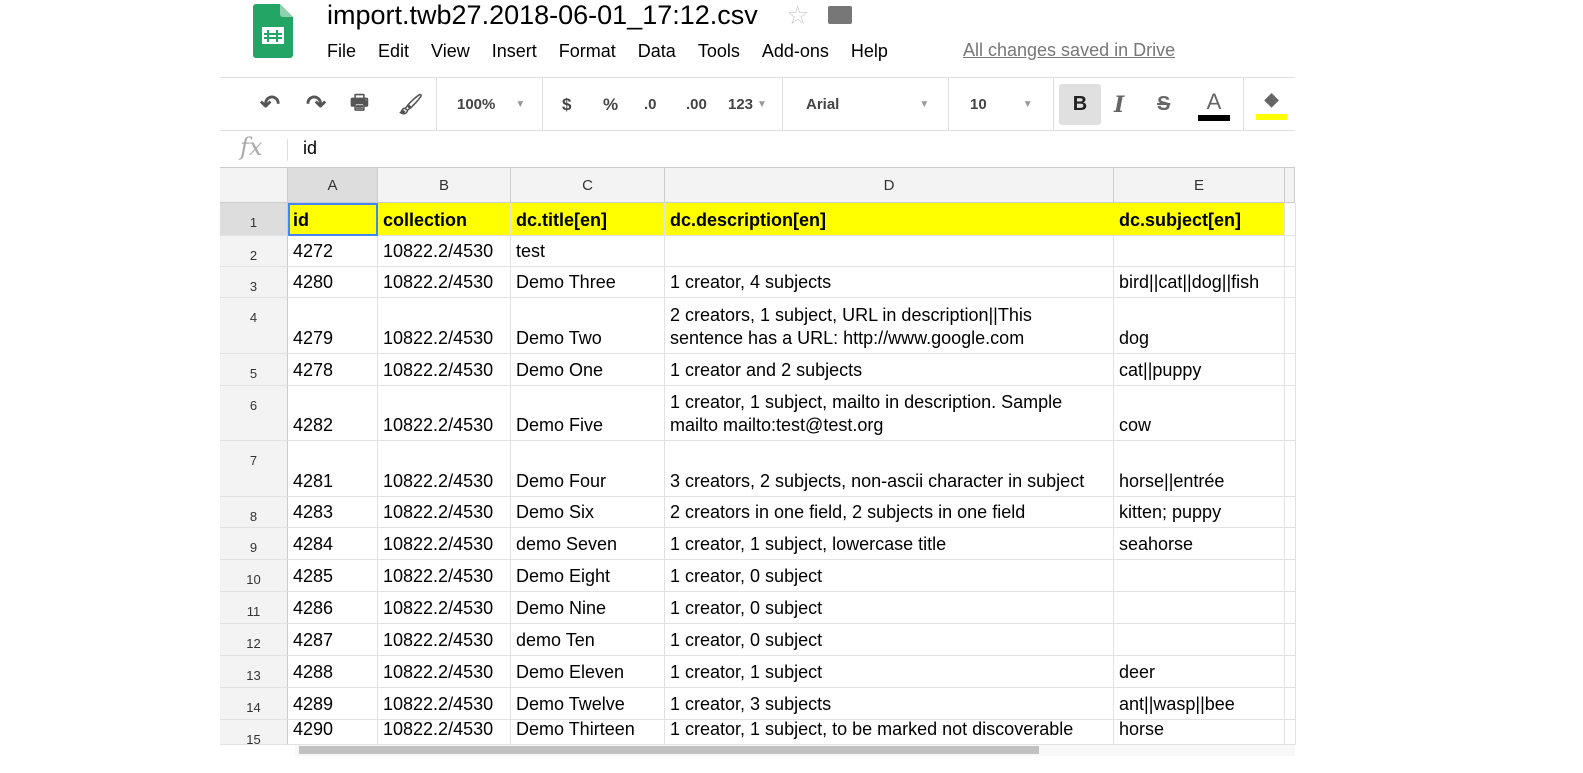 This screenshot has width=1583, height=773. What do you see at coordinates (1163, 104) in the screenshot?
I see `strikethrough-button: S` at bounding box center [1163, 104].